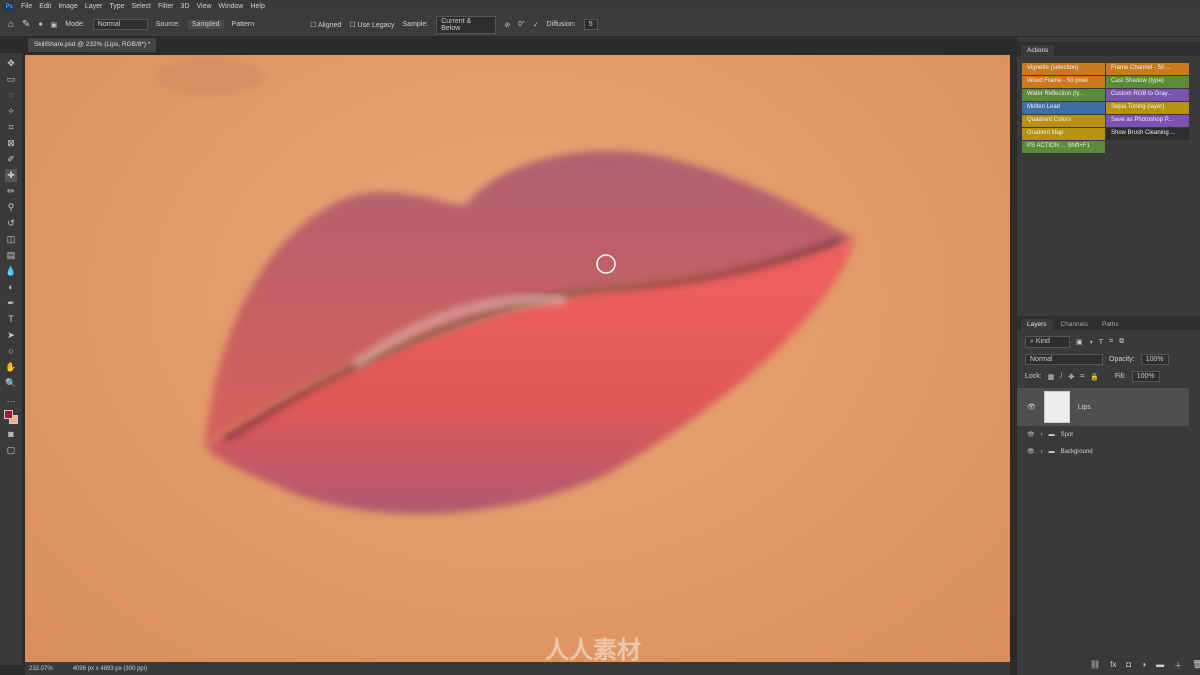 This screenshot has width=1200, height=675. What do you see at coordinates (116, 6) in the screenshot?
I see `menu-type: Type` at bounding box center [116, 6].